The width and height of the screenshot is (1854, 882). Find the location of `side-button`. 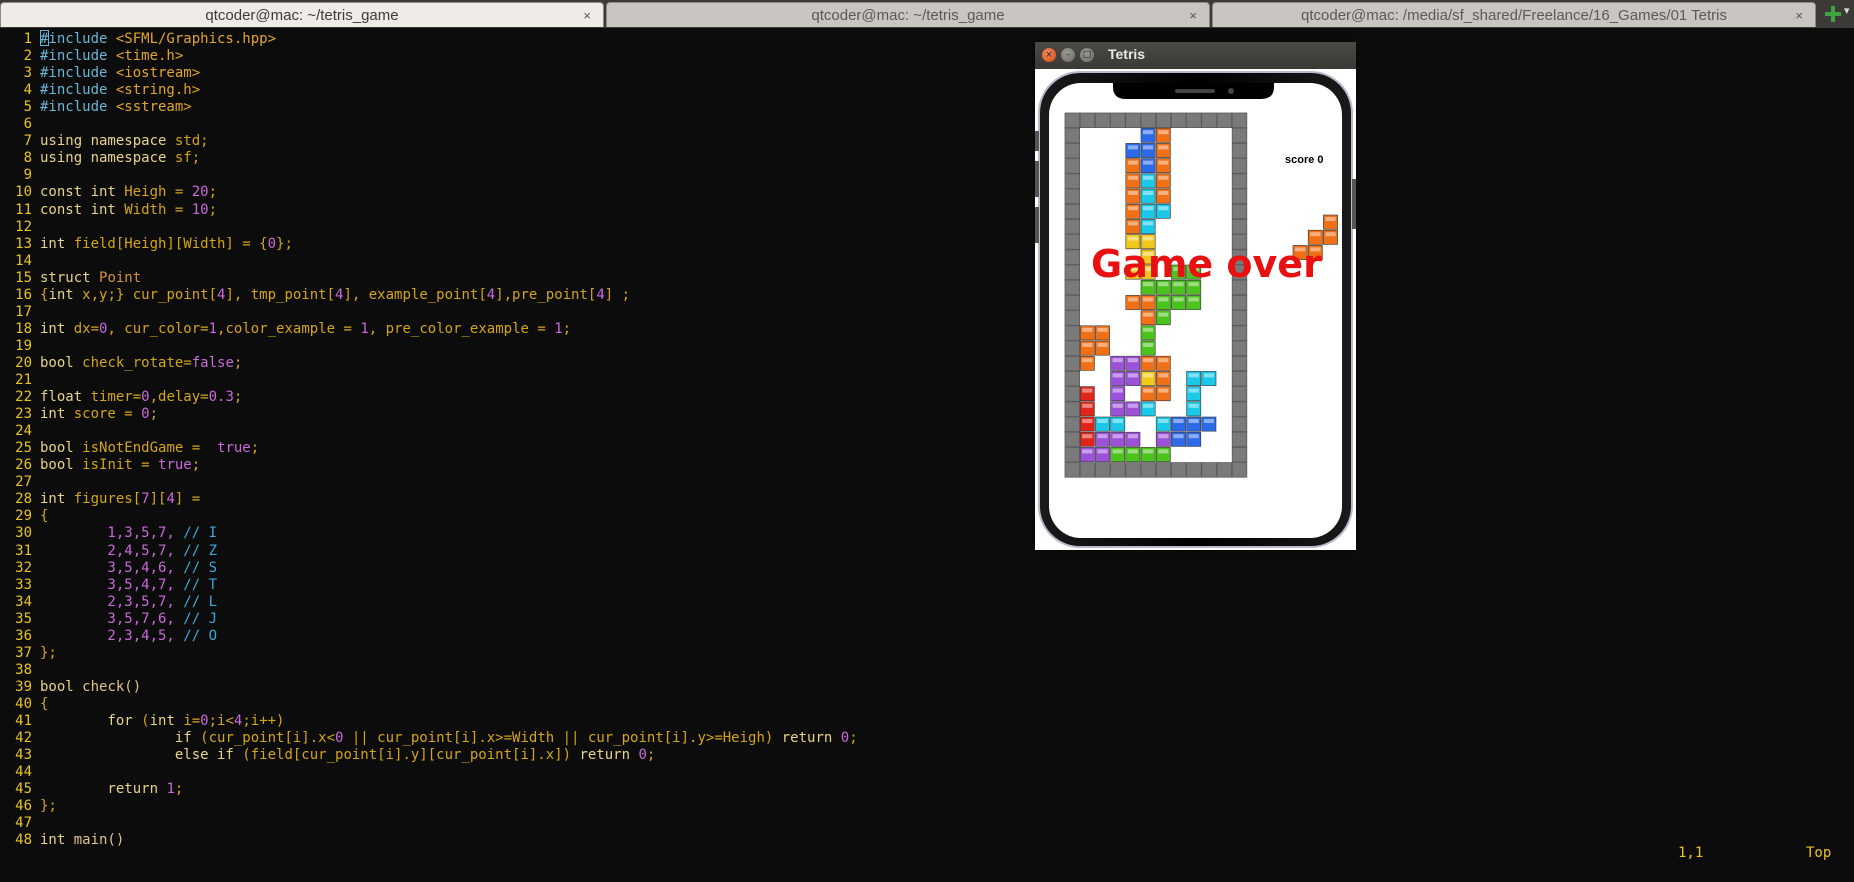

side-button is located at coordinates (1037, 141).